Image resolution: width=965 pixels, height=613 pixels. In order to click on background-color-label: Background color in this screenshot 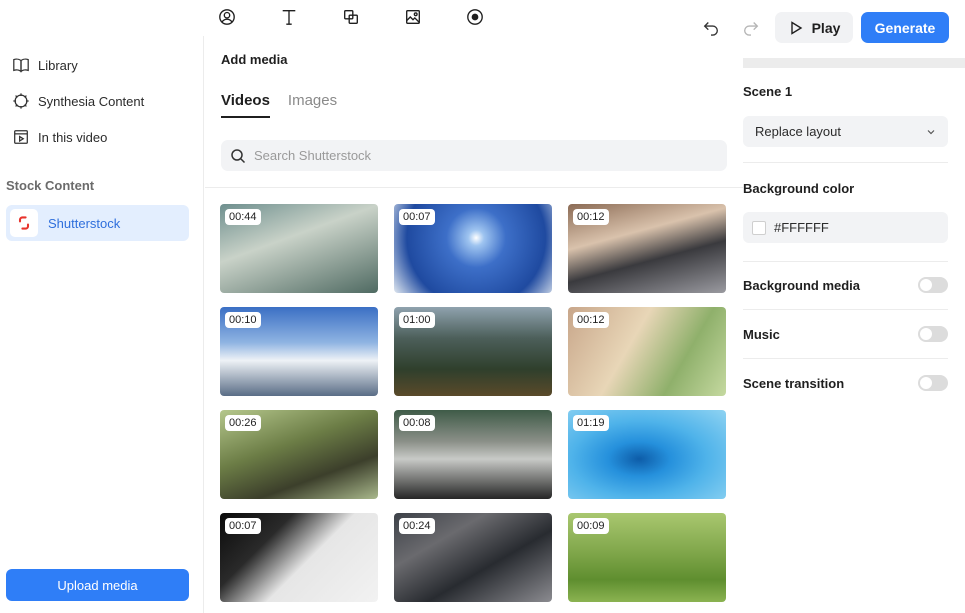, I will do `click(799, 188)`.